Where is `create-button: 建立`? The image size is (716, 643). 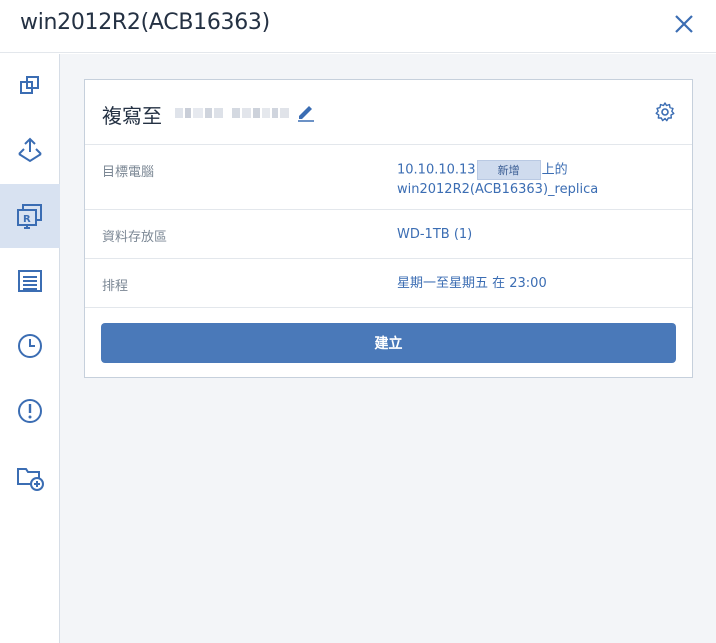 create-button: 建立 is located at coordinates (388, 343).